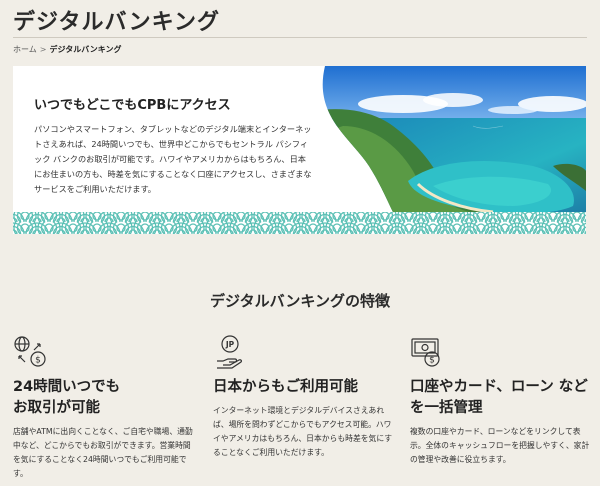 The width and height of the screenshot is (600, 486). Describe the element at coordinates (117, 22) in the screenshot. I see `page-title: デジタルバンキング` at that location.